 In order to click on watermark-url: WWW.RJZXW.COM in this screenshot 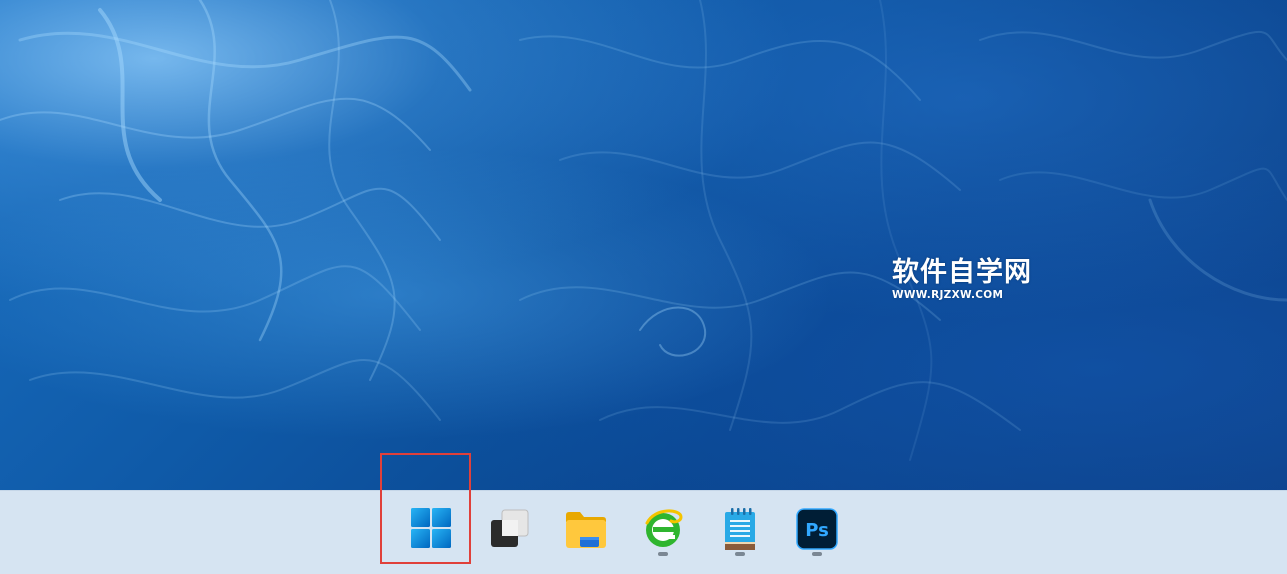, I will do `click(948, 295)`.